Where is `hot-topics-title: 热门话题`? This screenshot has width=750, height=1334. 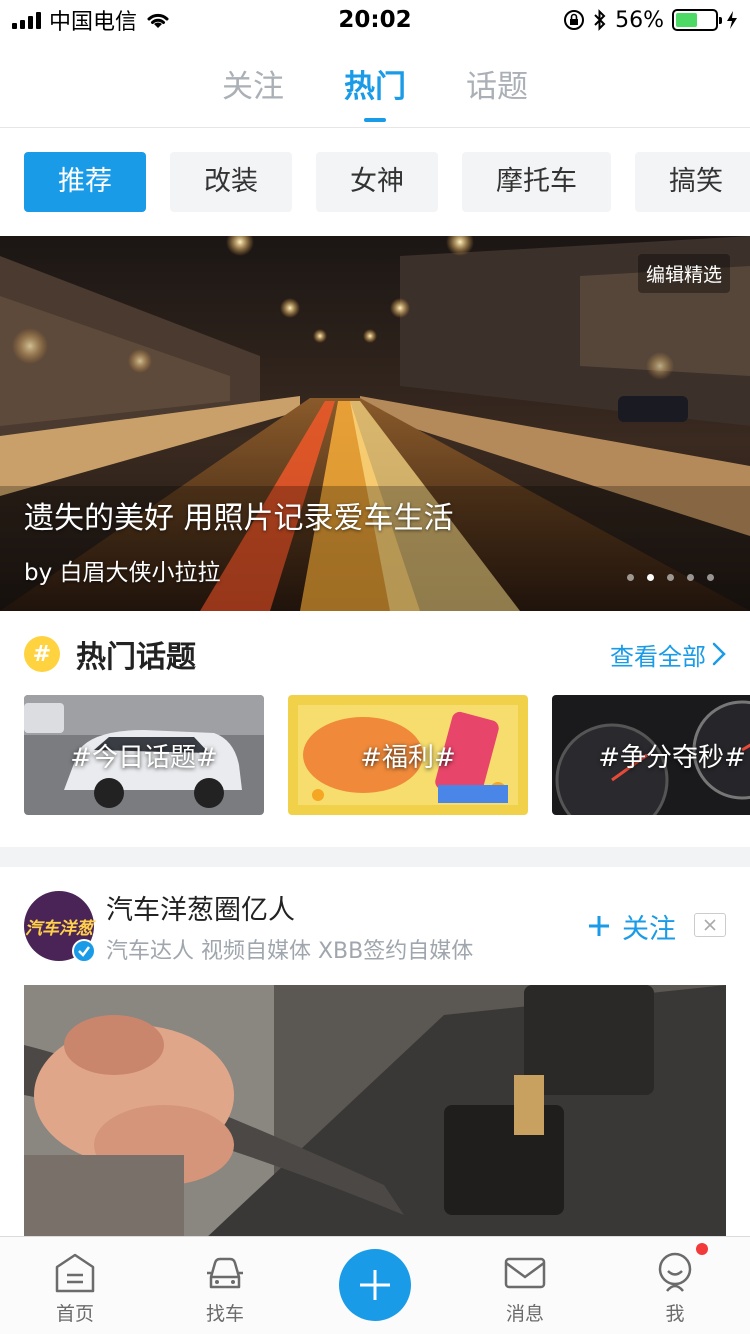 hot-topics-title: 热门话题 is located at coordinates (136, 657).